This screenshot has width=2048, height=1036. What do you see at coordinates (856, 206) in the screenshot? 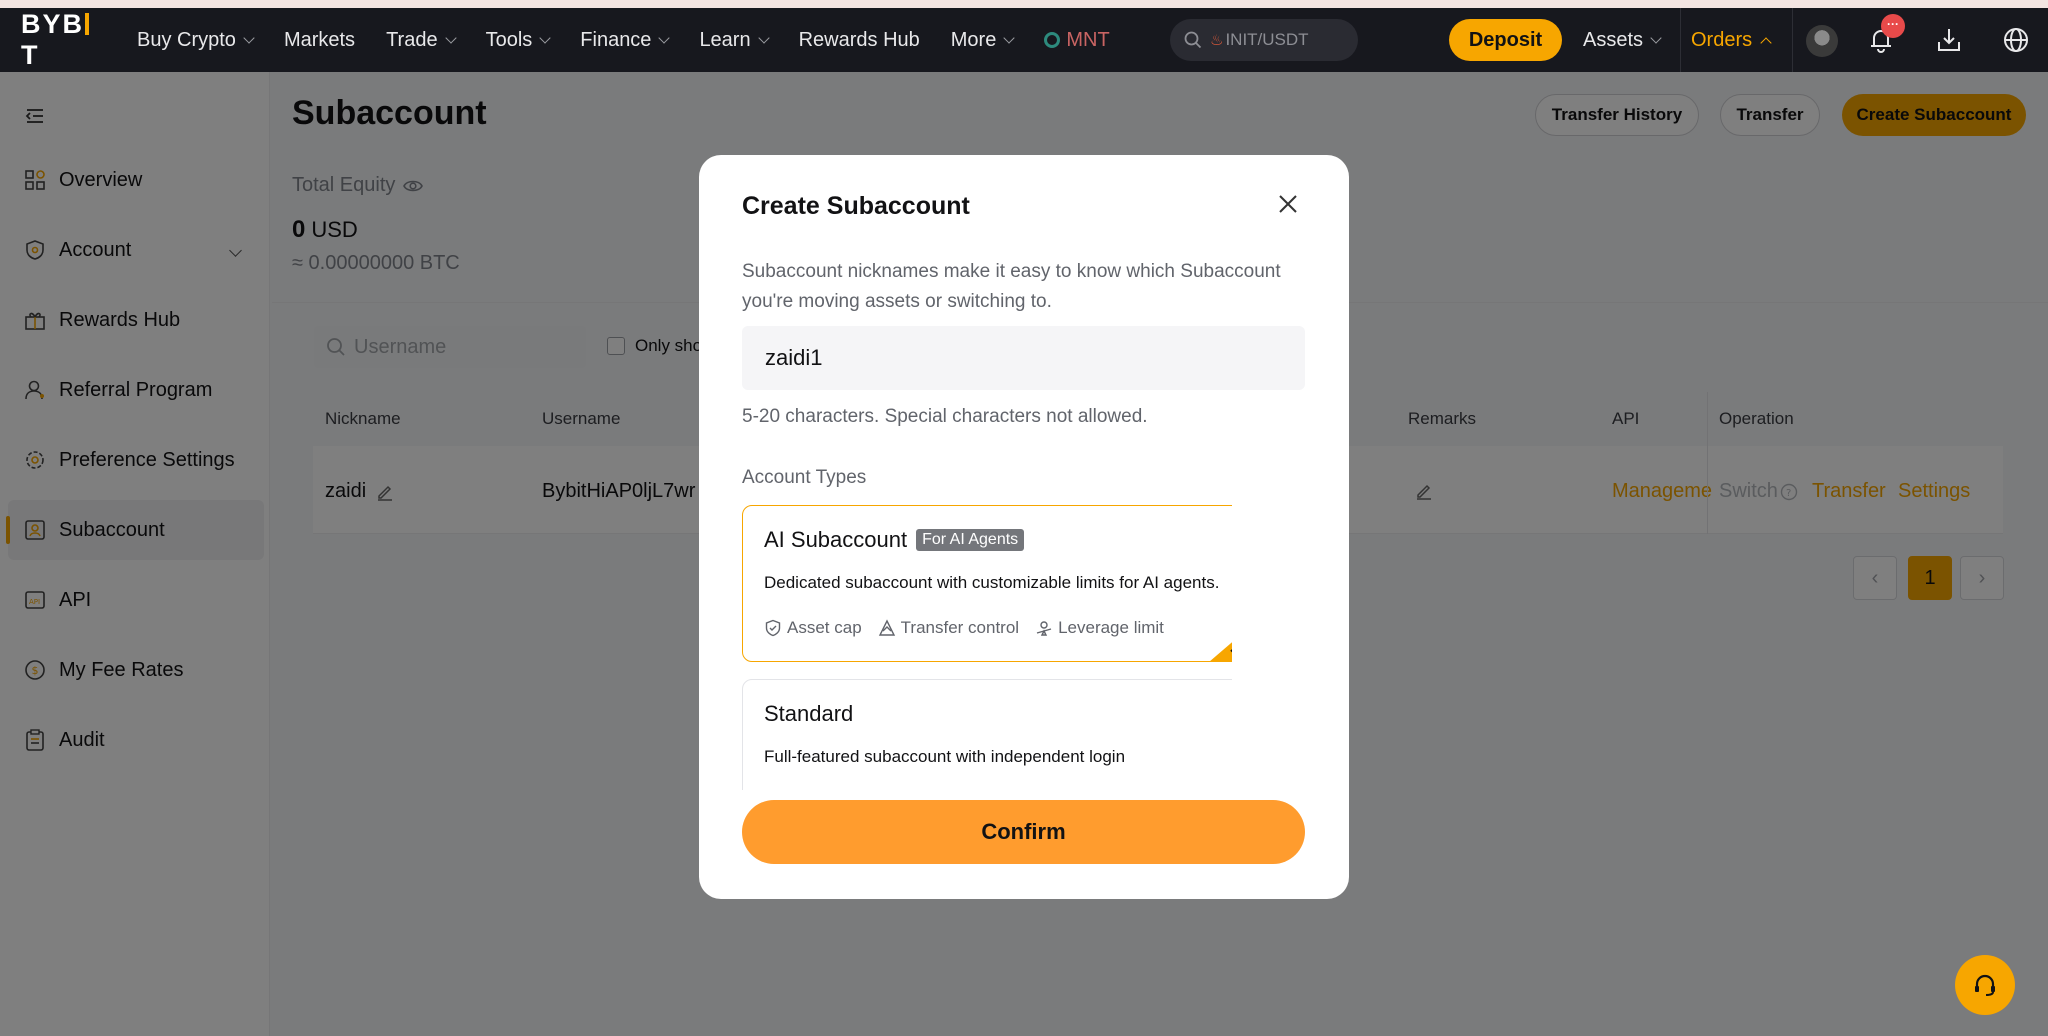
I see `modal-title: Create Subaccount` at bounding box center [856, 206].